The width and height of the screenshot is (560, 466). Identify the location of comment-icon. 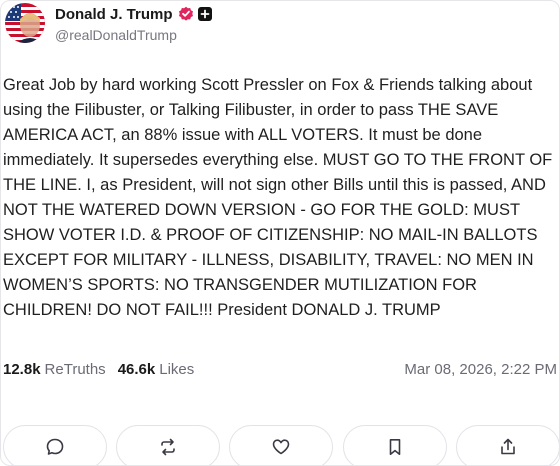
(55, 446).